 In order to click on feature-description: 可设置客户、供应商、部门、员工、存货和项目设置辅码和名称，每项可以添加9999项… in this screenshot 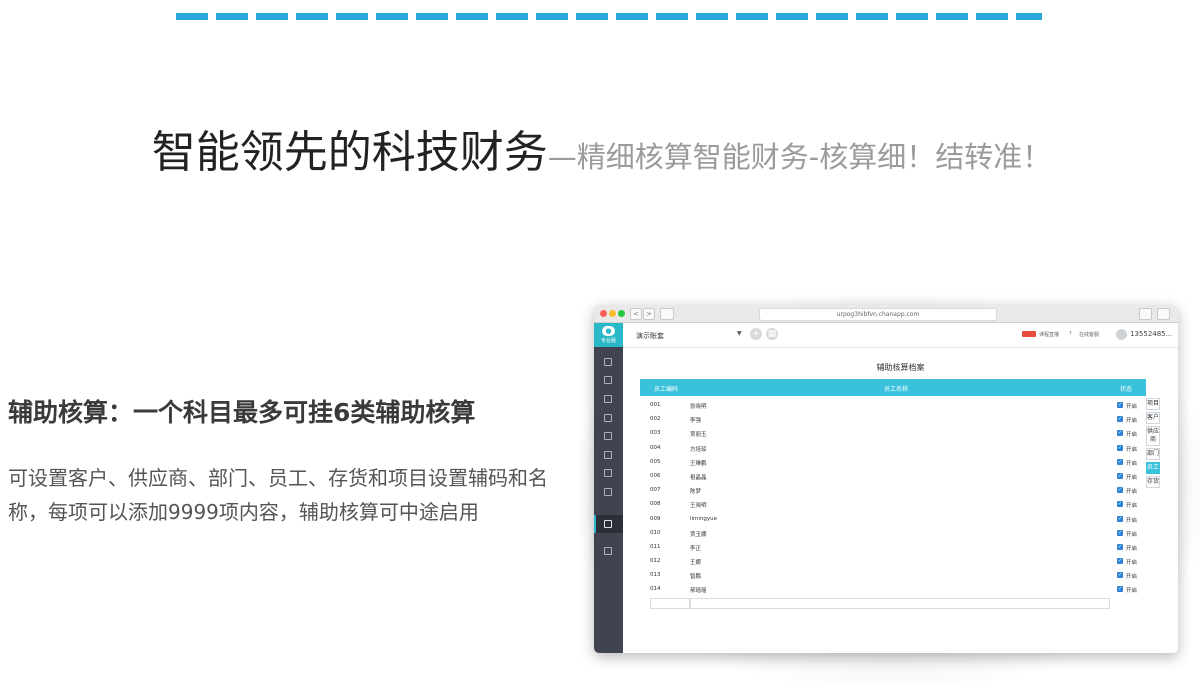, I will do `click(278, 495)`.